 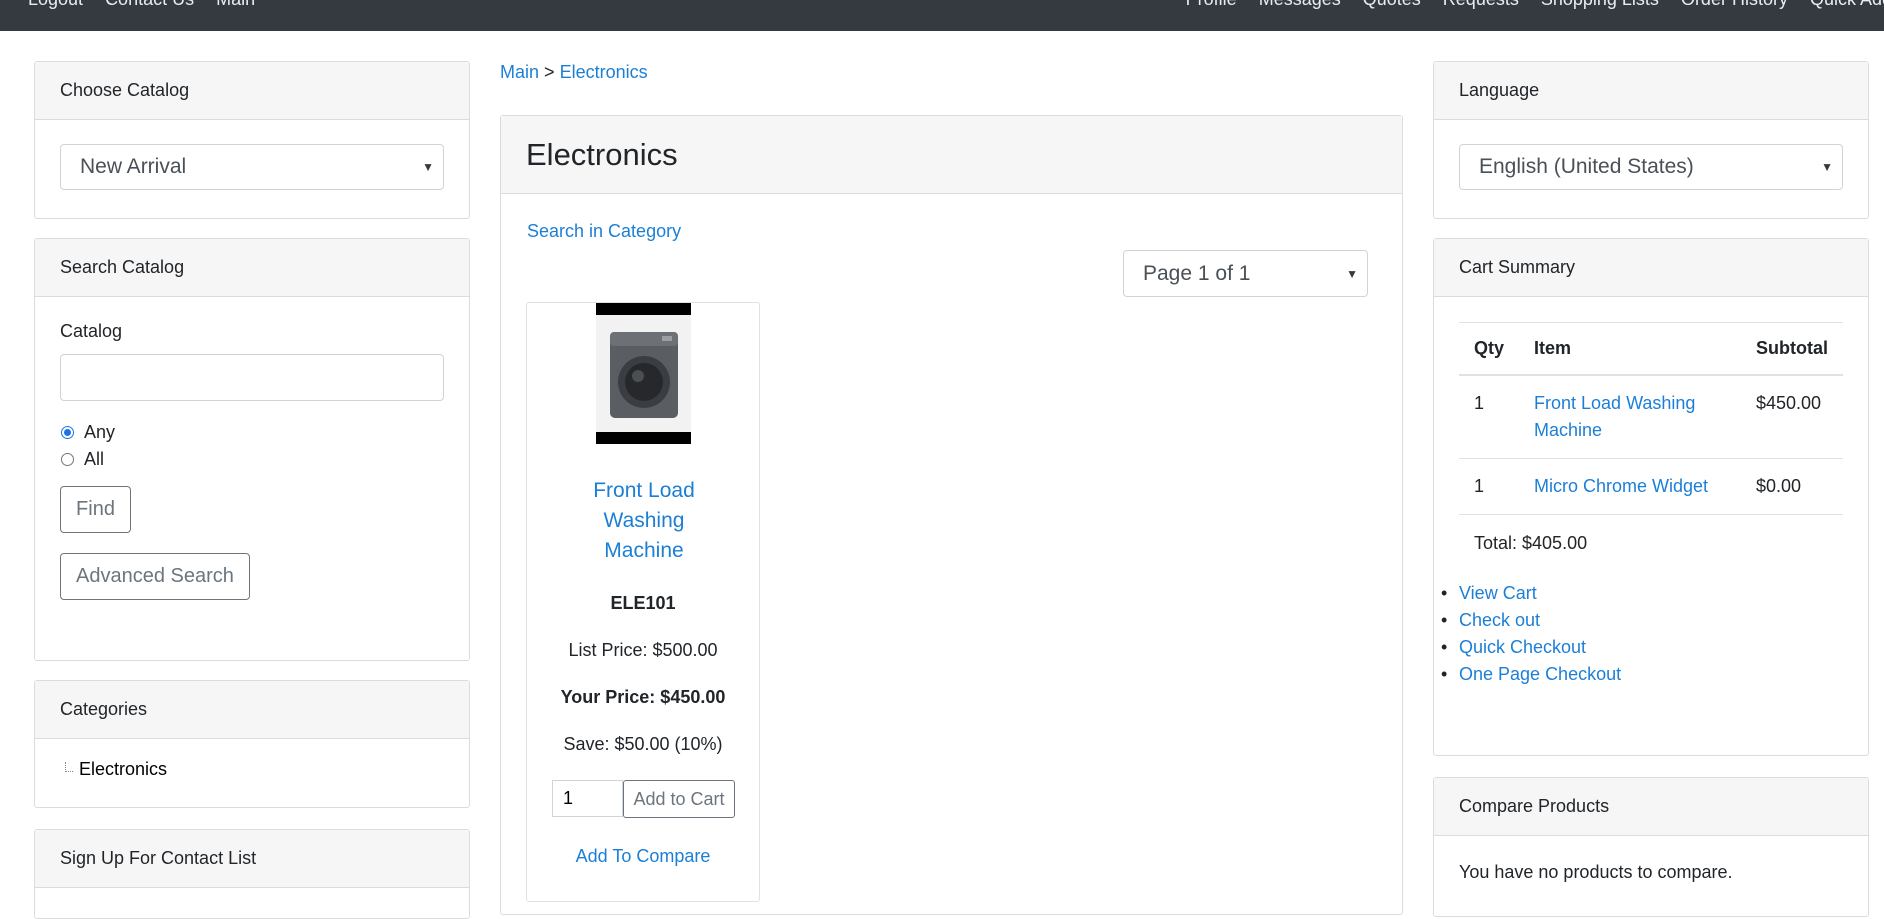 I want to click on product-sku: ELE101, so click(x=643, y=603).